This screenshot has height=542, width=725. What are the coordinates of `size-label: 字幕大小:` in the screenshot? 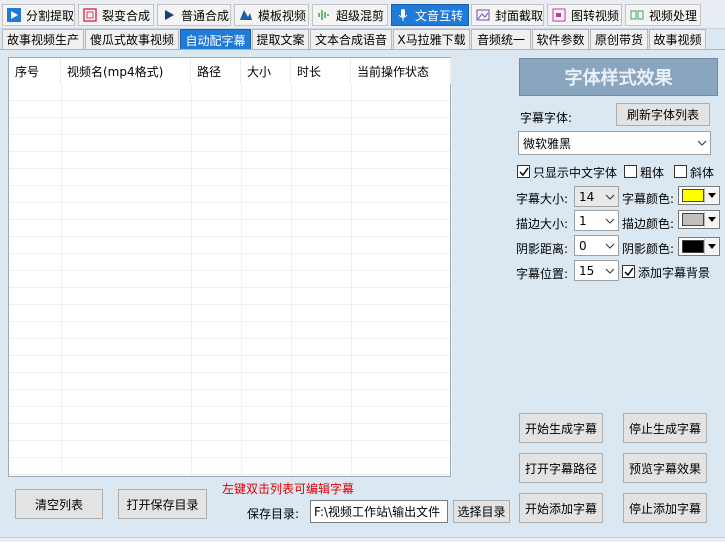 It's located at (542, 199).